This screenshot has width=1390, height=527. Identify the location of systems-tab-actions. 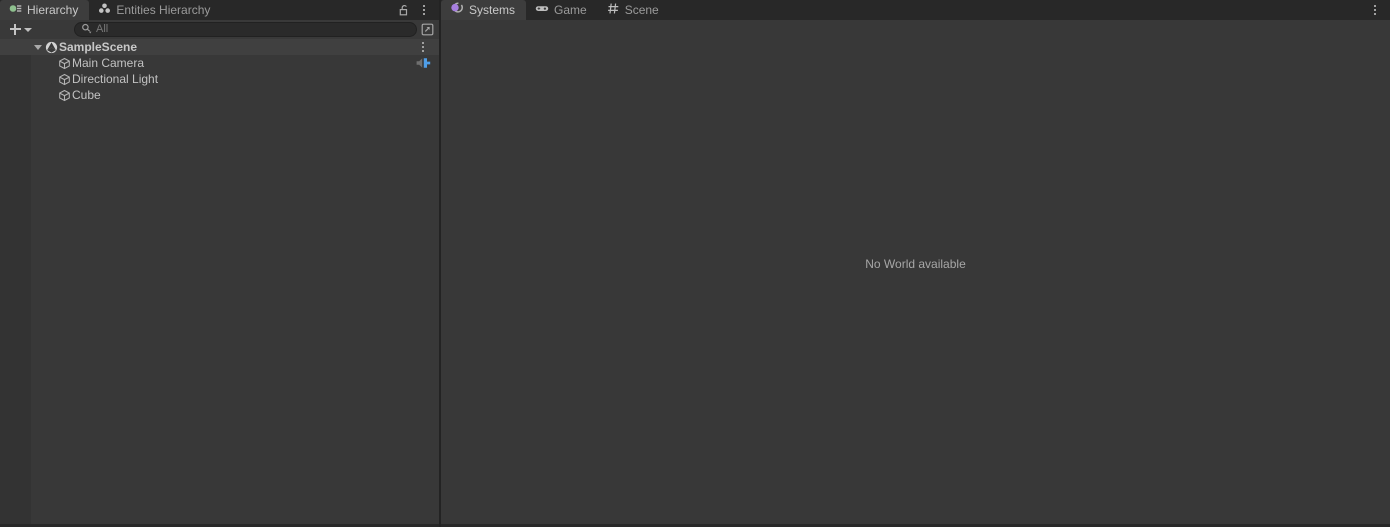
(1378, 10).